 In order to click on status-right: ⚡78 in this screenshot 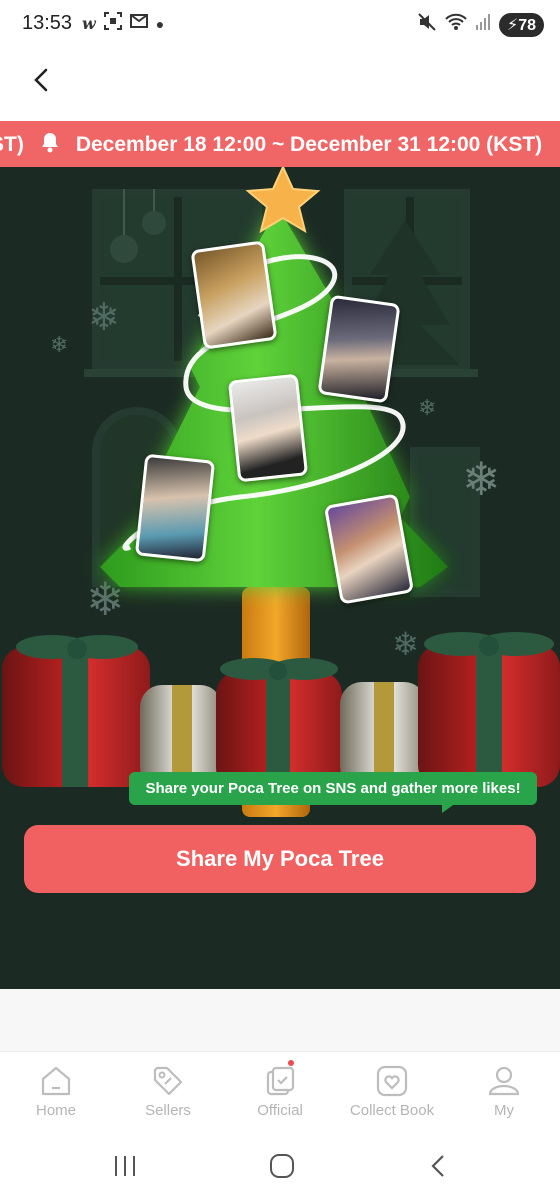, I will do `click(480, 24)`.